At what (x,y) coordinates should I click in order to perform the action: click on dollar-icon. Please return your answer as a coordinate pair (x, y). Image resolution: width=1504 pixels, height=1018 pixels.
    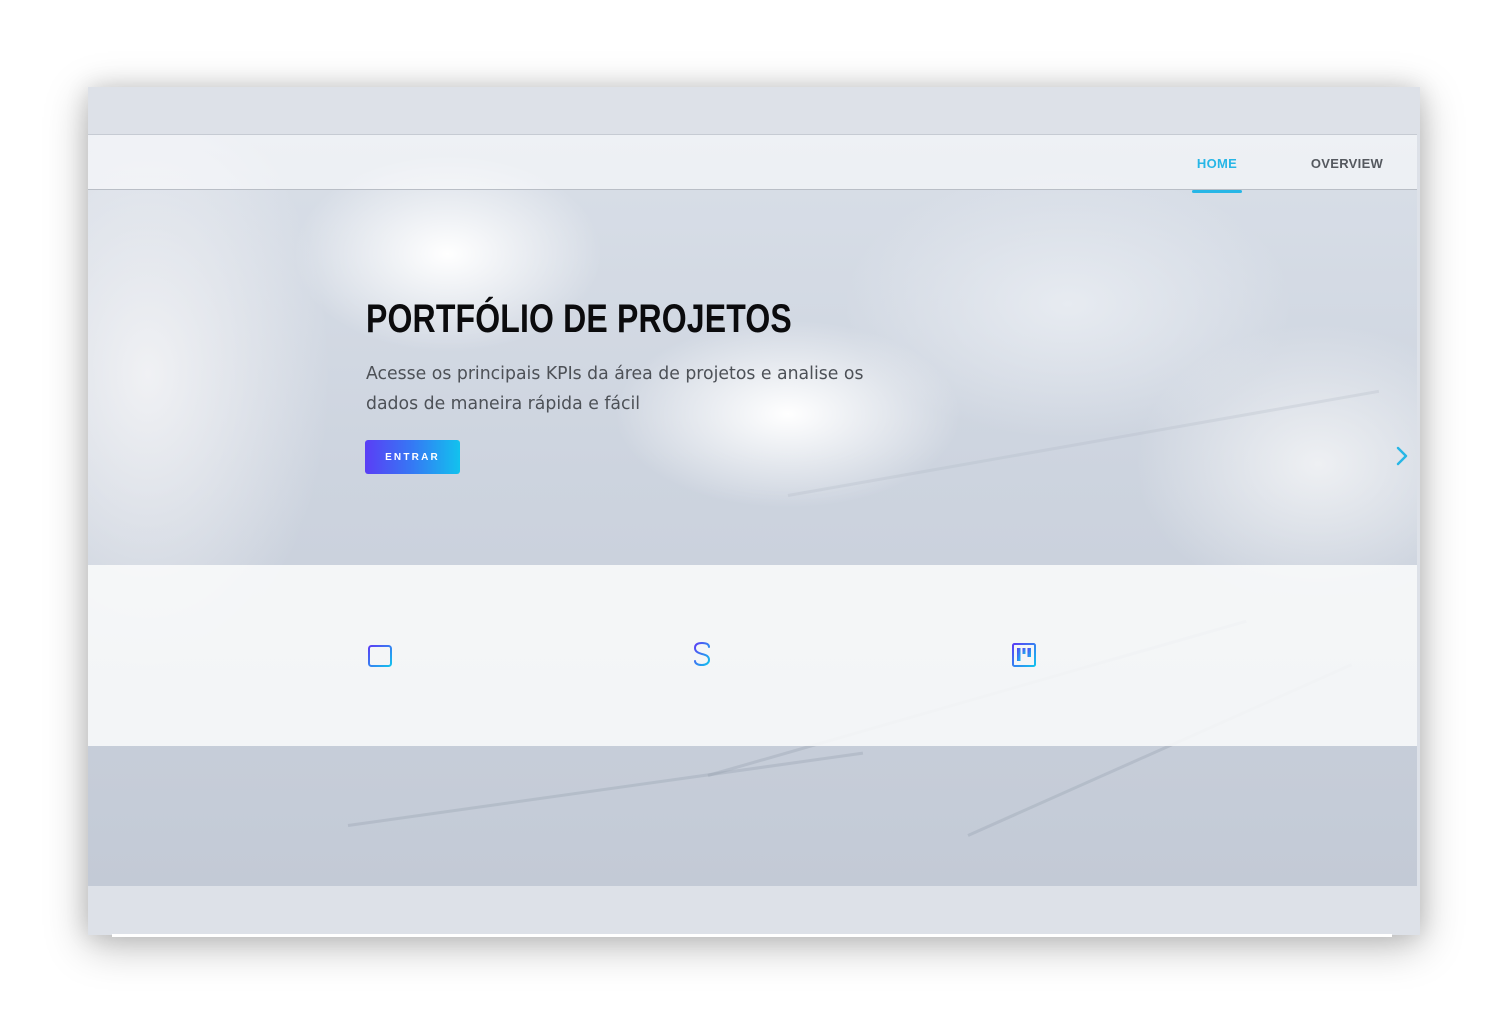
    Looking at the image, I should click on (702, 655).